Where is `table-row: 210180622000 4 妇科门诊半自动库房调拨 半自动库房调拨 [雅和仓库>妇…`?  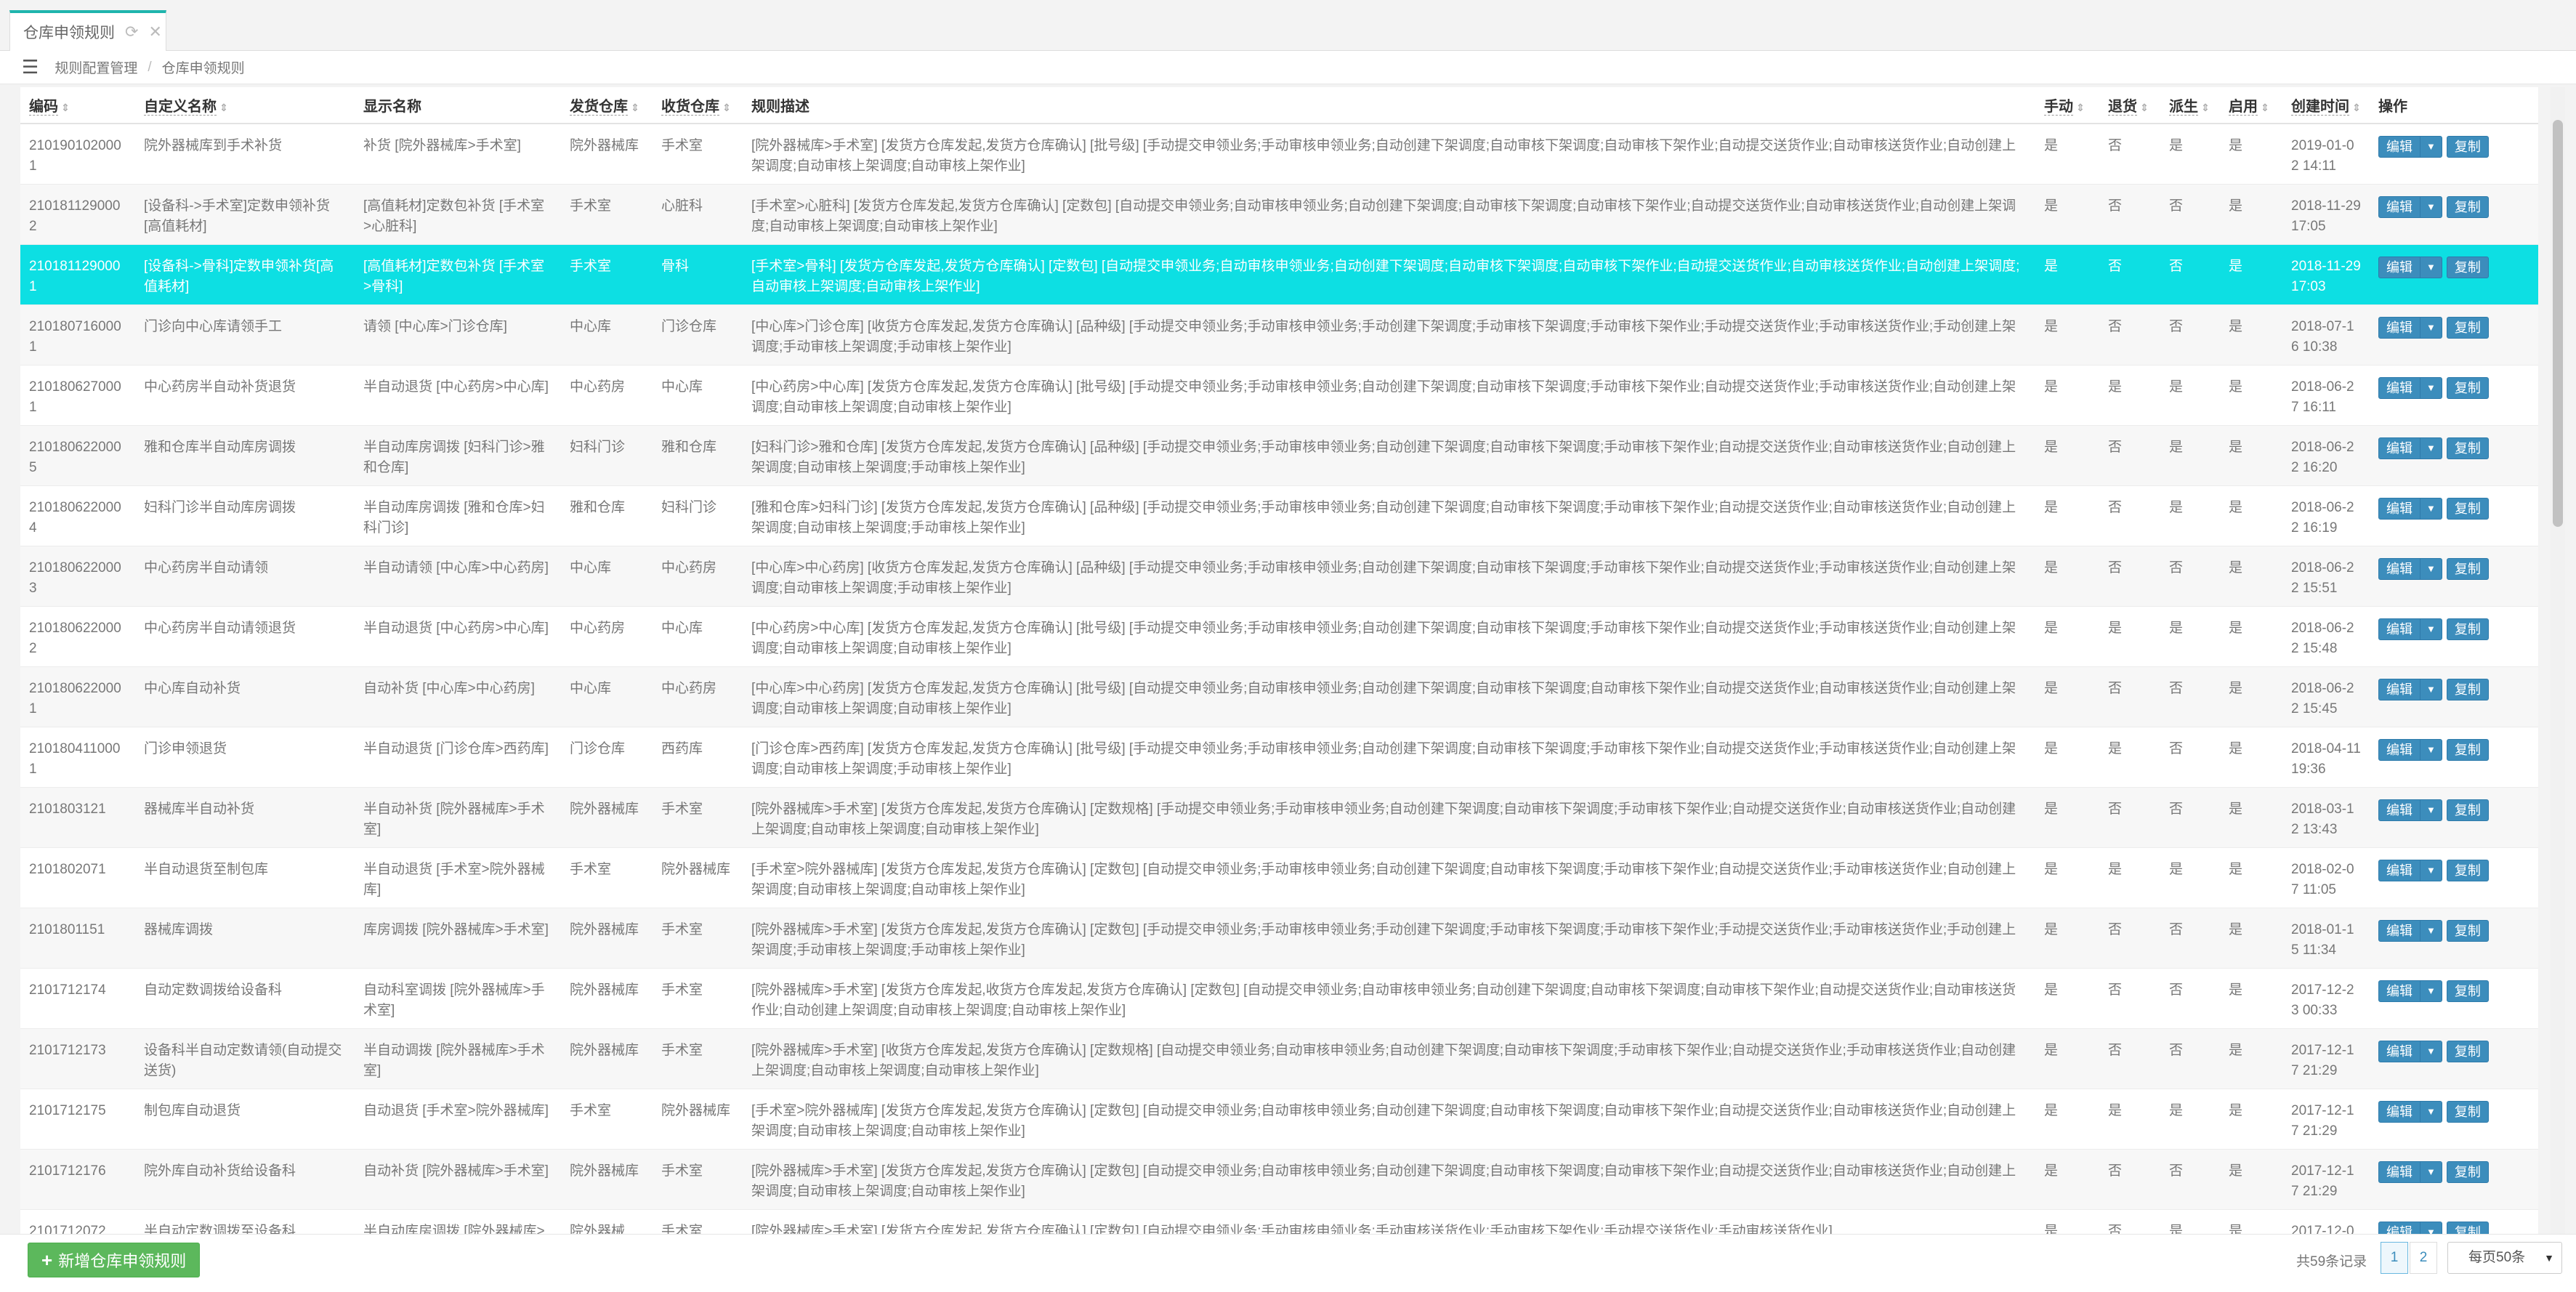 table-row: 210180622000 4 妇科门诊半自动库房调拨 半自动库房调拨 [雅和仓库>妇… is located at coordinates (1279, 515).